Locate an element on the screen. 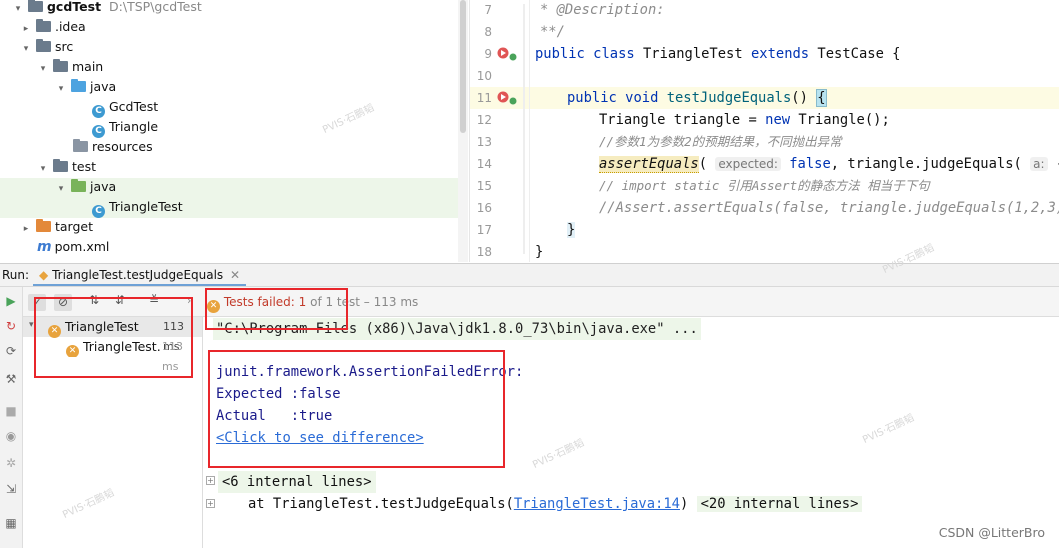 The width and height of the screenshot is (1059, 548). scrollbar-thumb is located at coordinates (463, 66).